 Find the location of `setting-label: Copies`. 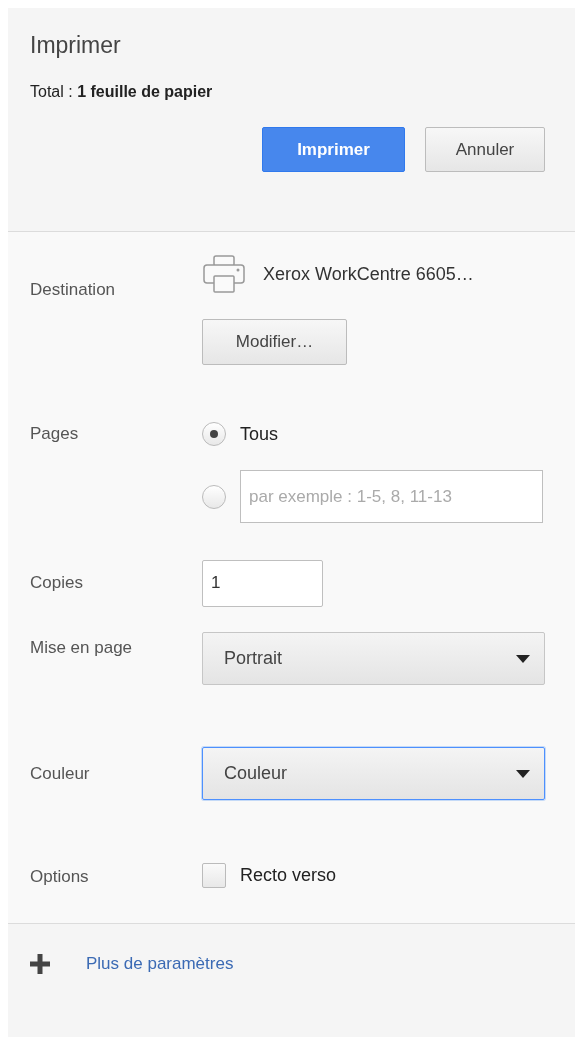

setting-label: Copies is located at coordinates (57, 583).